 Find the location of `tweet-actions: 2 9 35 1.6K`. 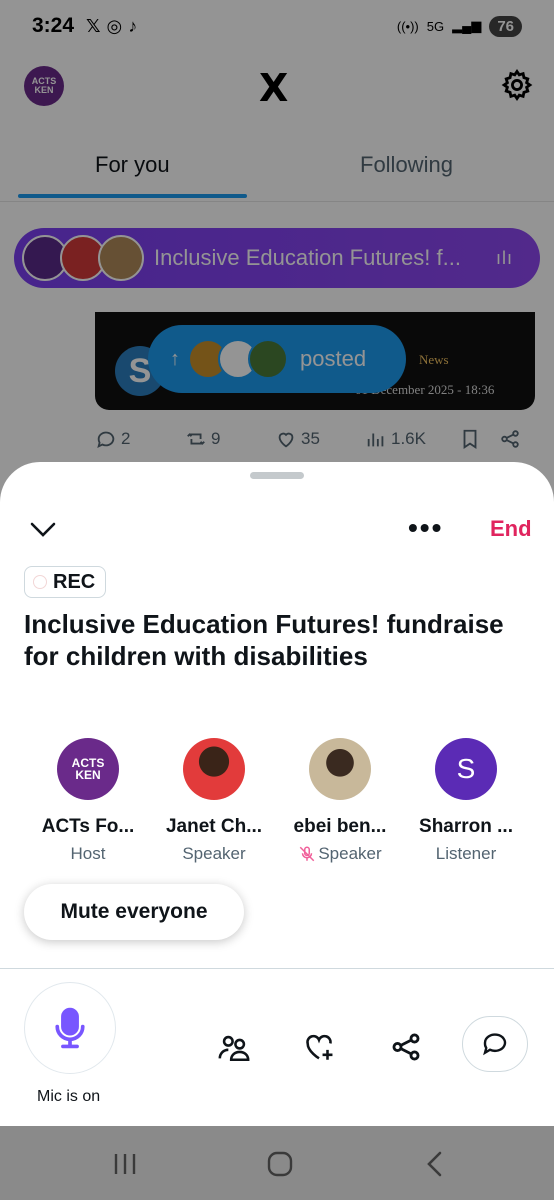

tweet-actions: 2 9 35 1.6K is located at coordinates (315, 439).